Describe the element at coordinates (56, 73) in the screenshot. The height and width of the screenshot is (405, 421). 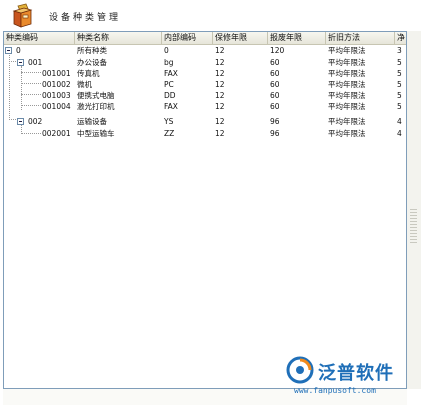
I see `cell-code: 001001` at that location.